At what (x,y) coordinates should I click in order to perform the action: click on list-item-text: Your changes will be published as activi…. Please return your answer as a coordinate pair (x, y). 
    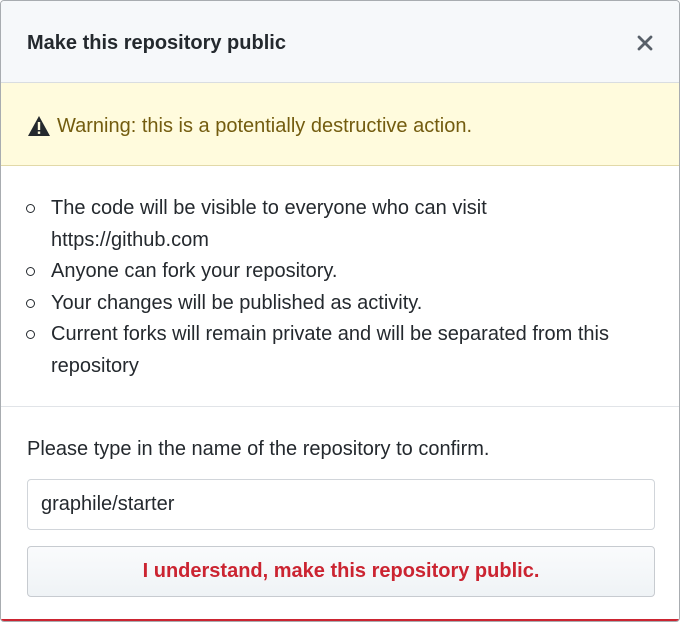
    Looking at the image, I should click on (237, 302).